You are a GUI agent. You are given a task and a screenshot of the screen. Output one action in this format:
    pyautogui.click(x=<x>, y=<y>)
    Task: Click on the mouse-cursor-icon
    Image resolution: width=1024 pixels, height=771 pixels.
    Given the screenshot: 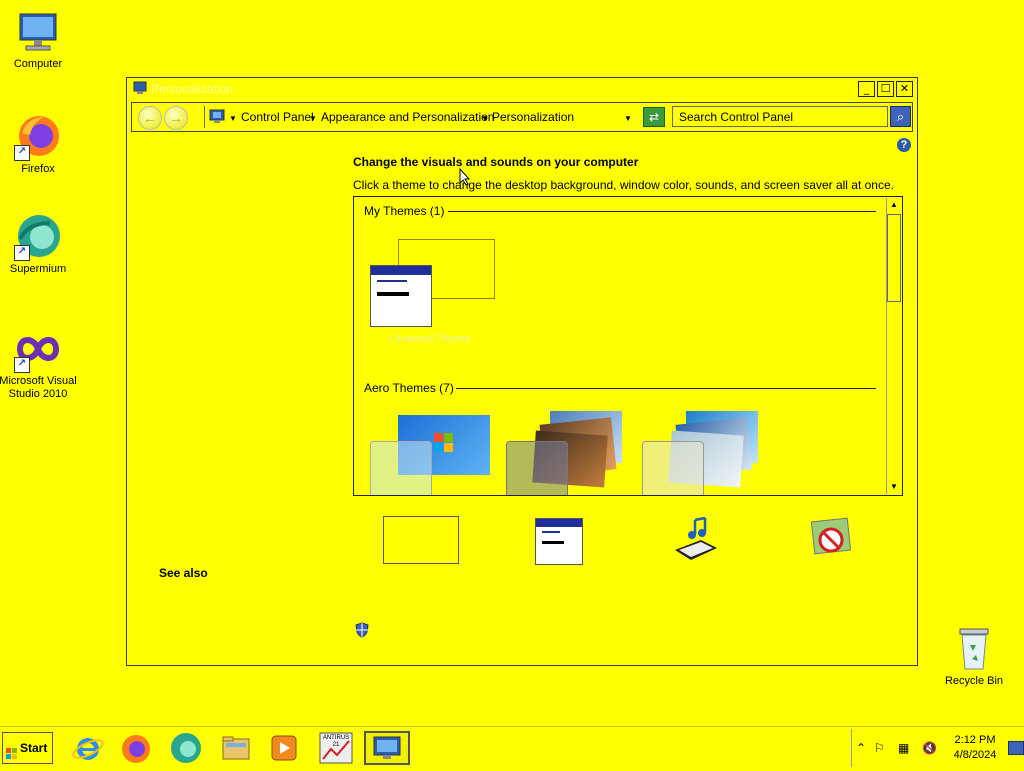 What is the action you would take?
    pyautogui.click(x=465, y=178)
    